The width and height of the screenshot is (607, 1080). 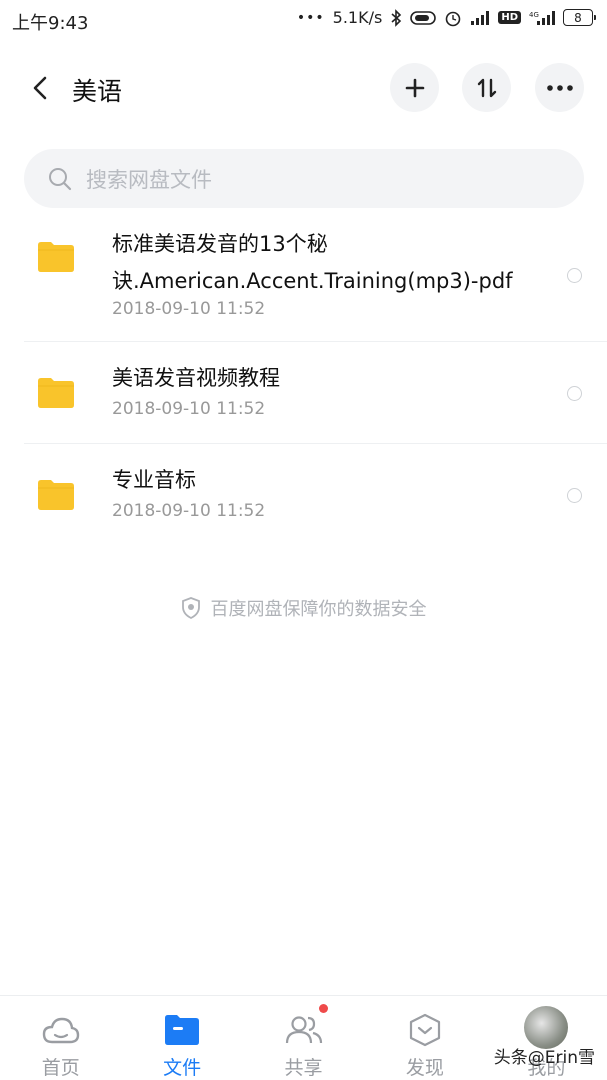 What do you see at coordinates (544, 1058) in the screenshot?
I see `watermark: 头条@Erin雪` at bounding box center [544, 1058].